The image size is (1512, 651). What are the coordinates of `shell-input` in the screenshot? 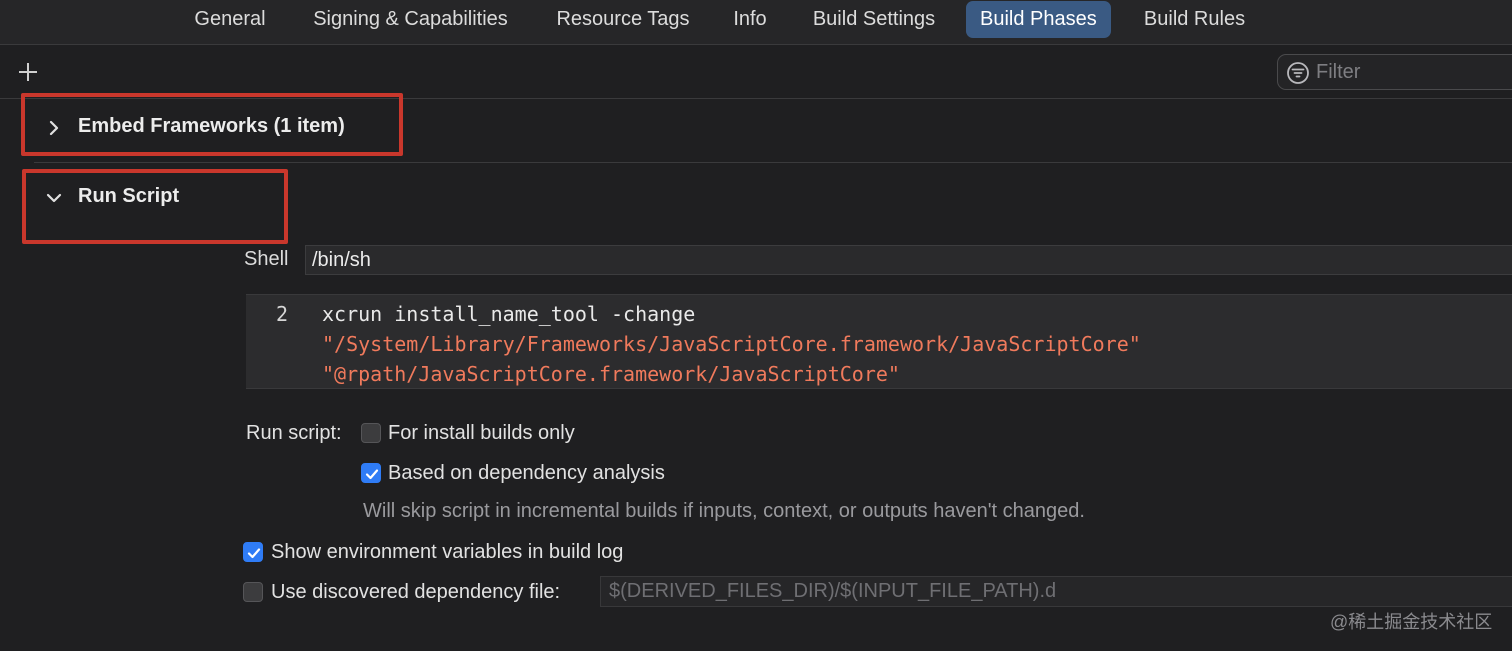 It's located at (908, 260).